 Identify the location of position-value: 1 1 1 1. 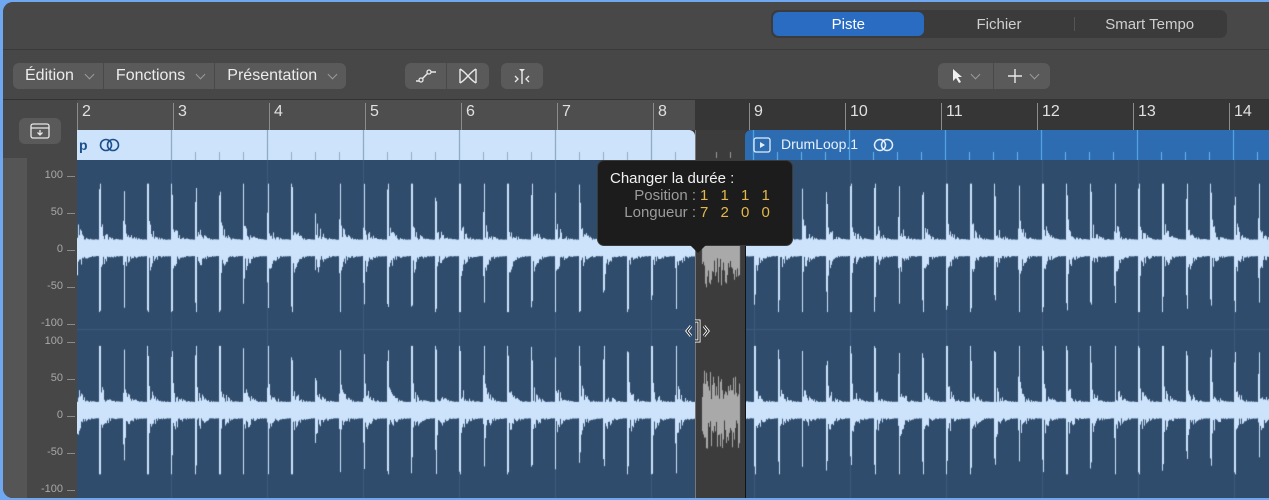
(737, 195).